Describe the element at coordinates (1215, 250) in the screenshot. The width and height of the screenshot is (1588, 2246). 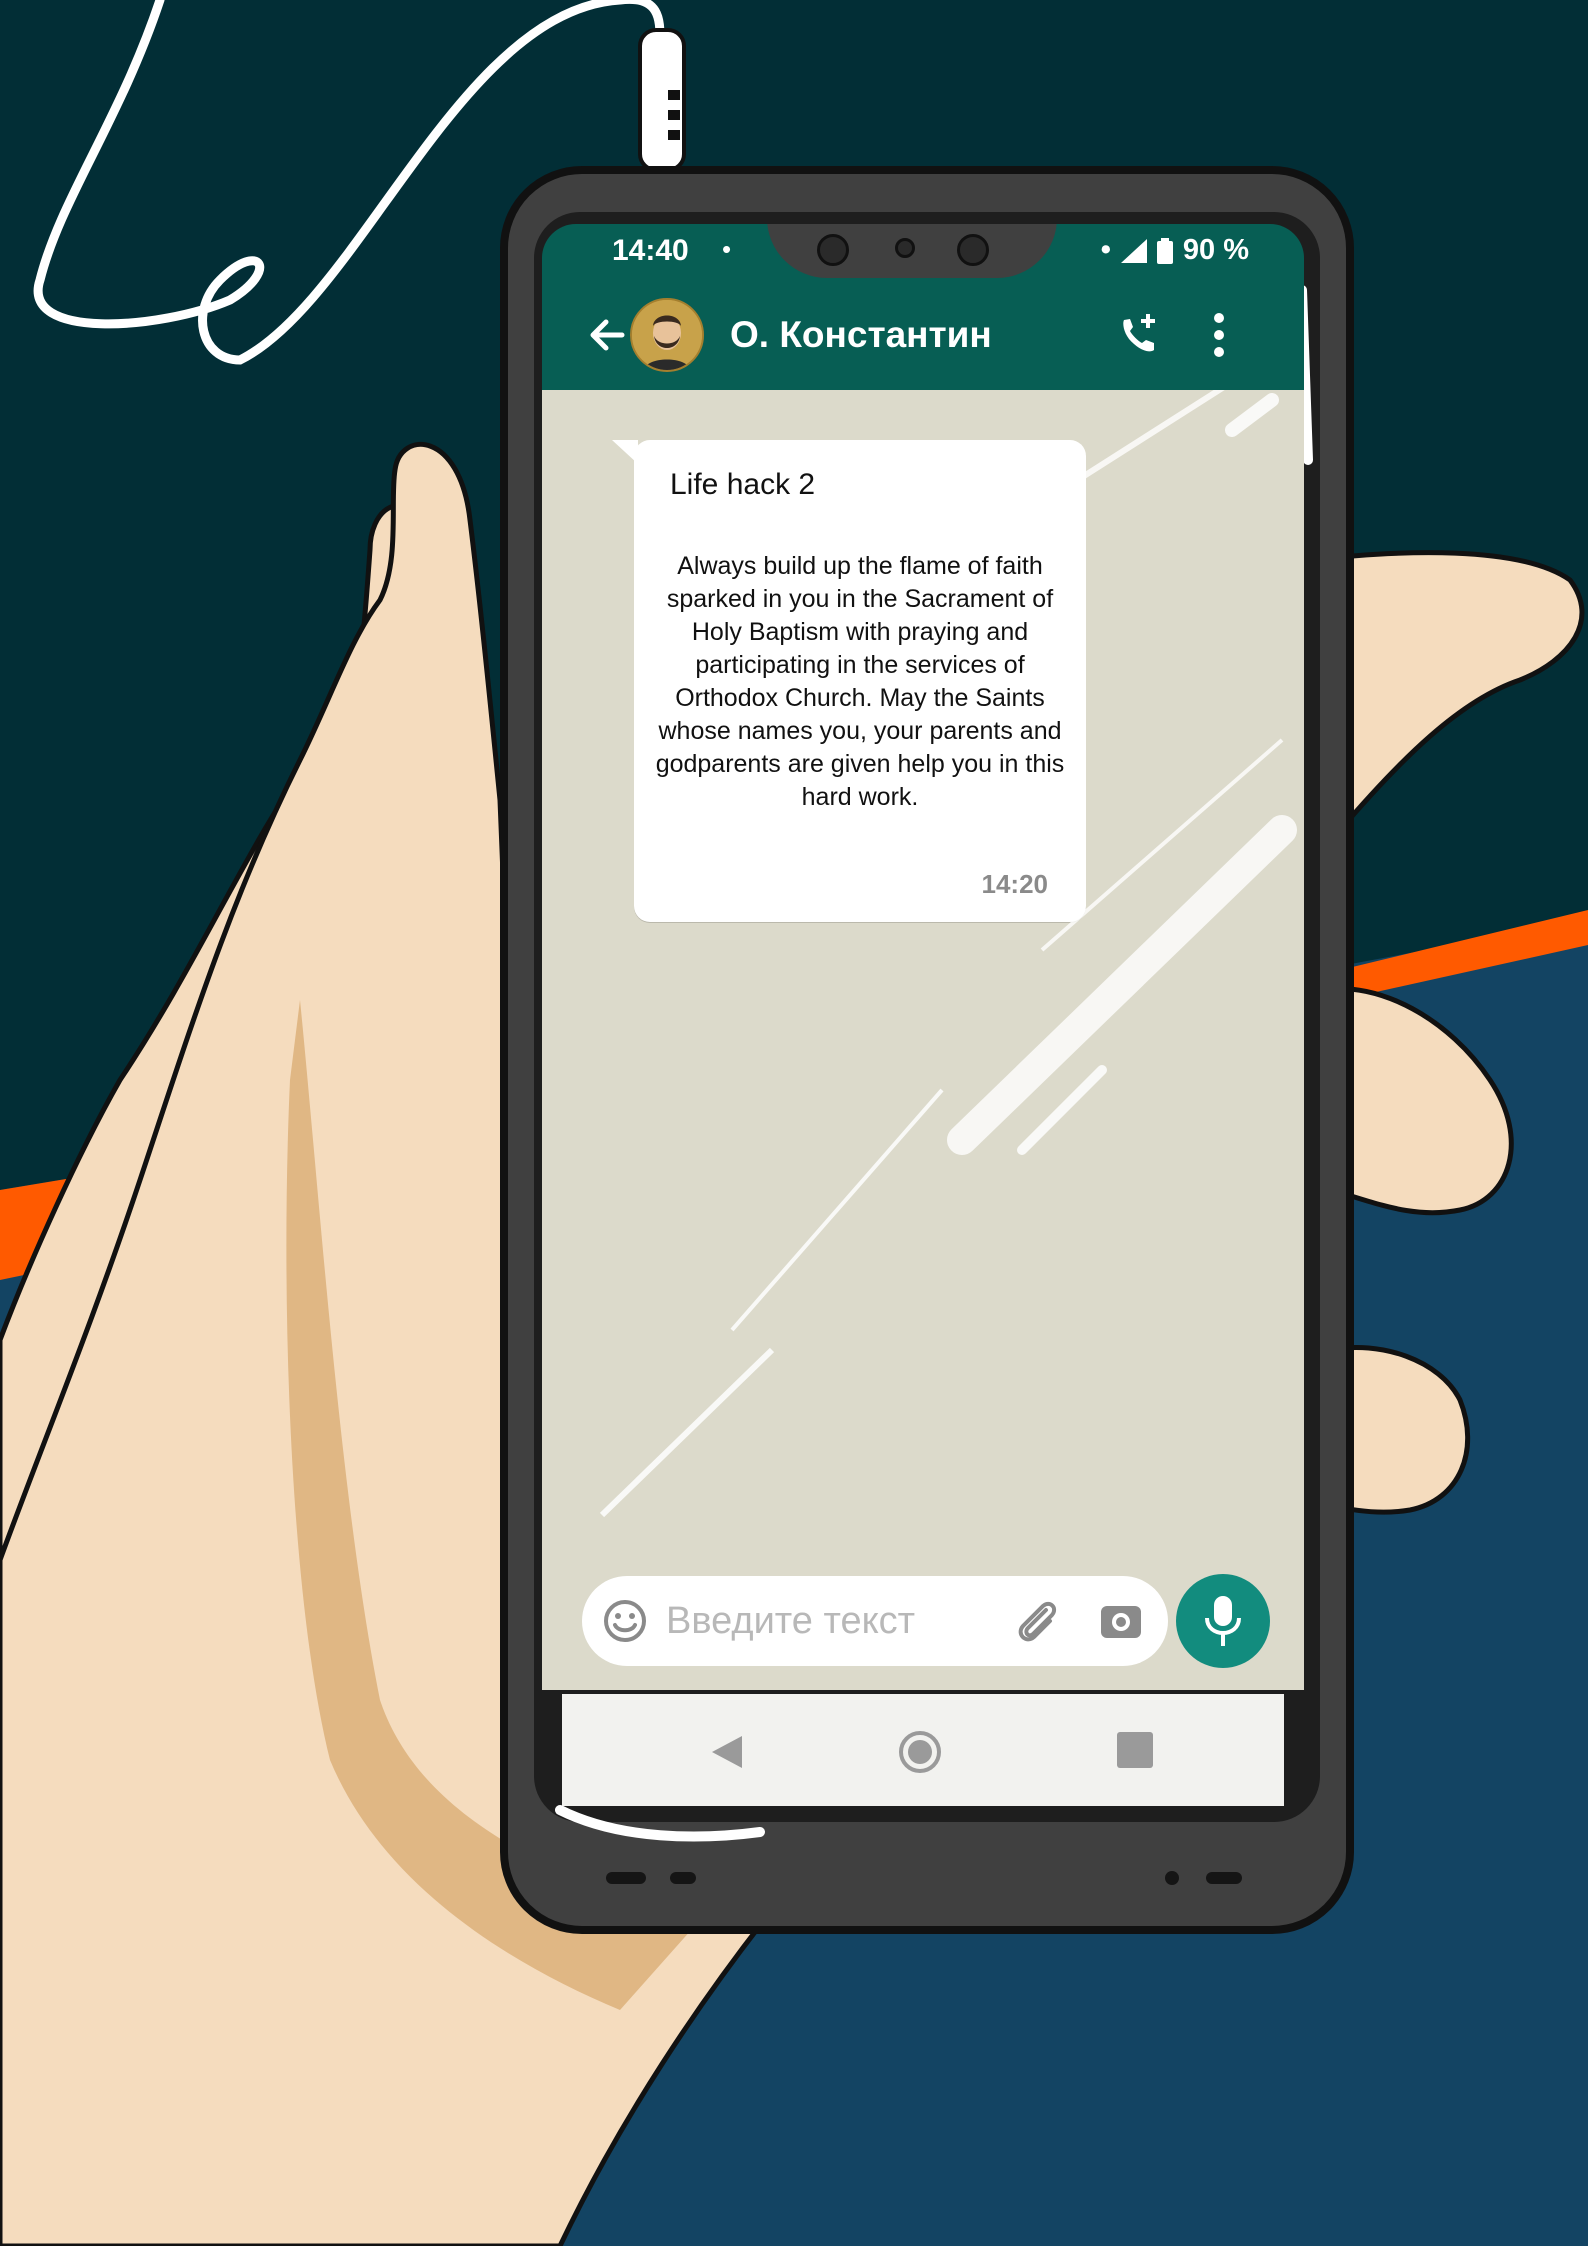
I see `battery-percent: 90 %` at that location.